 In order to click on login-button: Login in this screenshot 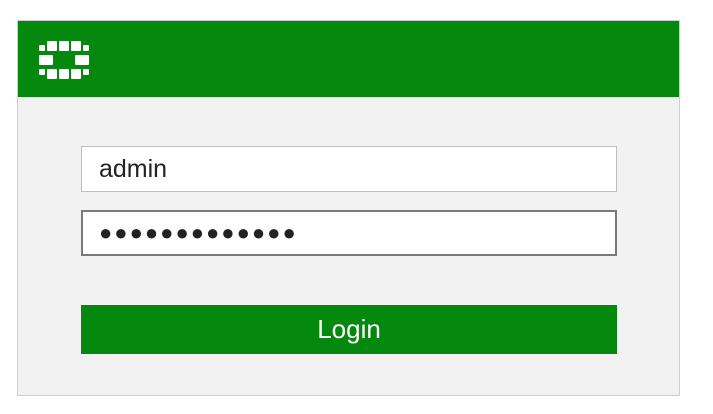, I will do `click(349, 329)`.